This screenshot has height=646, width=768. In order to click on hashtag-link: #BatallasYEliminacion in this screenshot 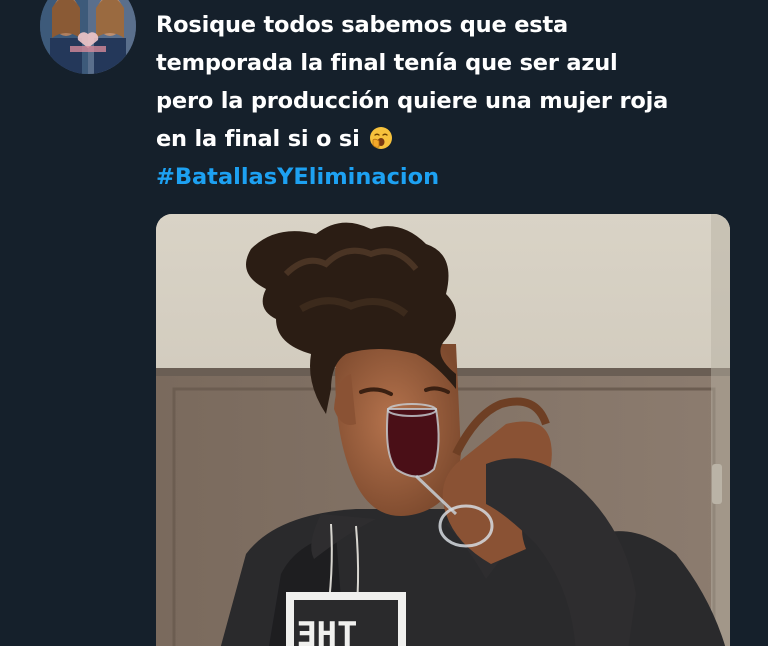, I will do `click(451, 177)`.